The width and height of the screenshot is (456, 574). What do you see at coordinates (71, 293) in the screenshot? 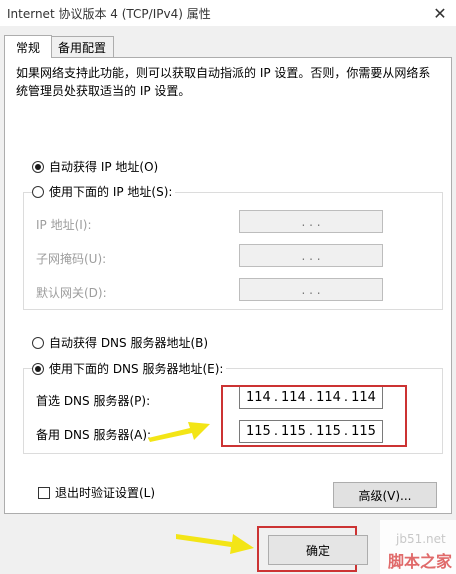
I see `default-gateway-label: 默认网关(D):` at bounding box center [71, 293].